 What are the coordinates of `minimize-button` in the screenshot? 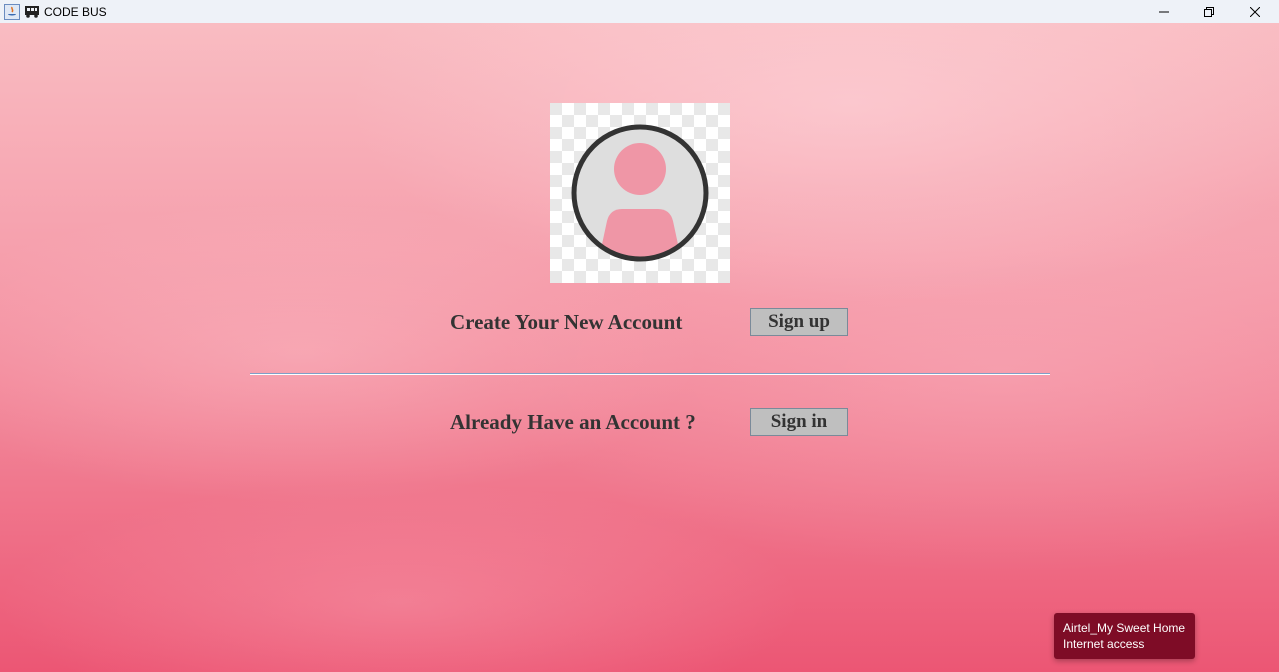 It's located at (1164, 11).